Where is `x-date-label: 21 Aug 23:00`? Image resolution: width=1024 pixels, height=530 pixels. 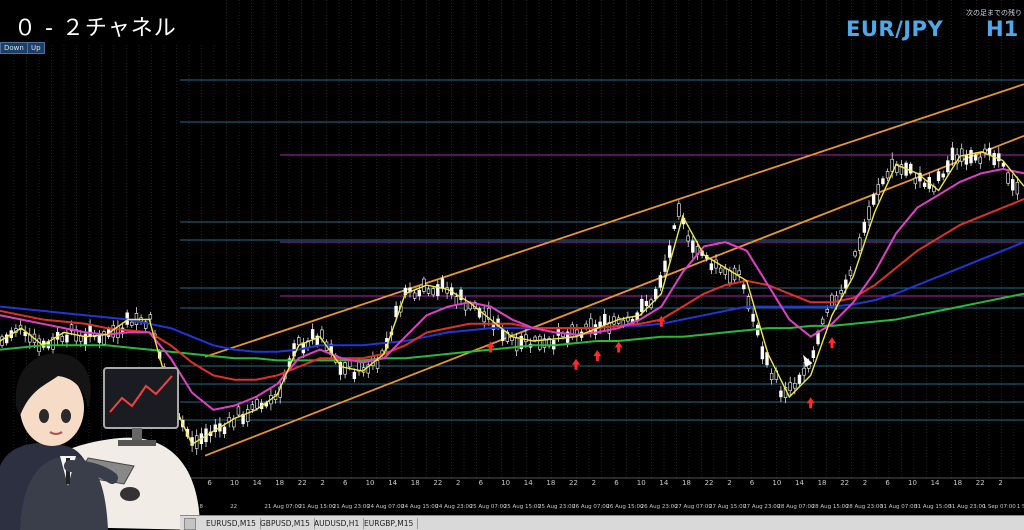 x-date-label: 21 Aug 23:00 is located at coordinates (352, 507).